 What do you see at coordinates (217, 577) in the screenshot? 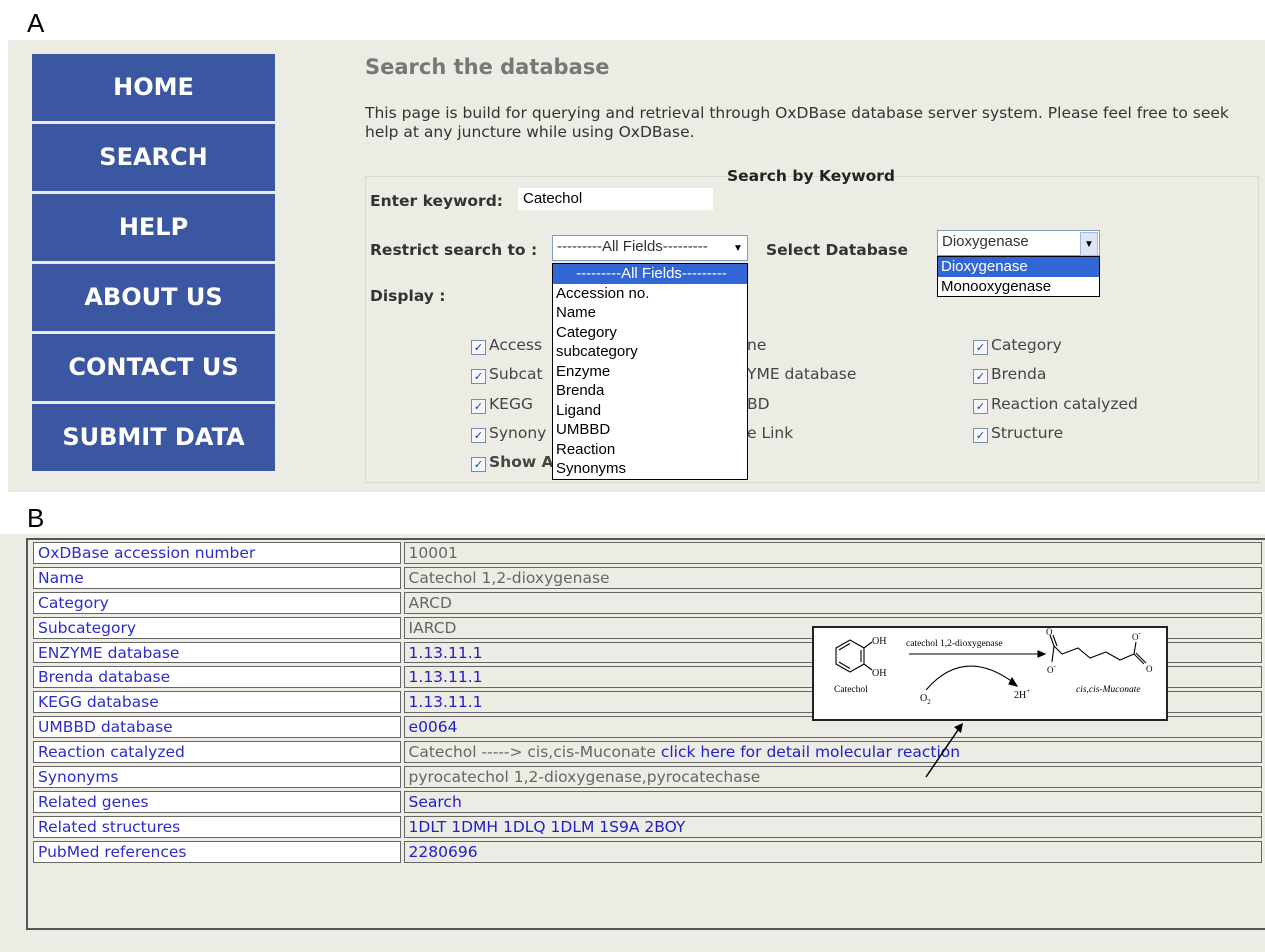
I see `field-name: Name` at bounding box center [217, 577].